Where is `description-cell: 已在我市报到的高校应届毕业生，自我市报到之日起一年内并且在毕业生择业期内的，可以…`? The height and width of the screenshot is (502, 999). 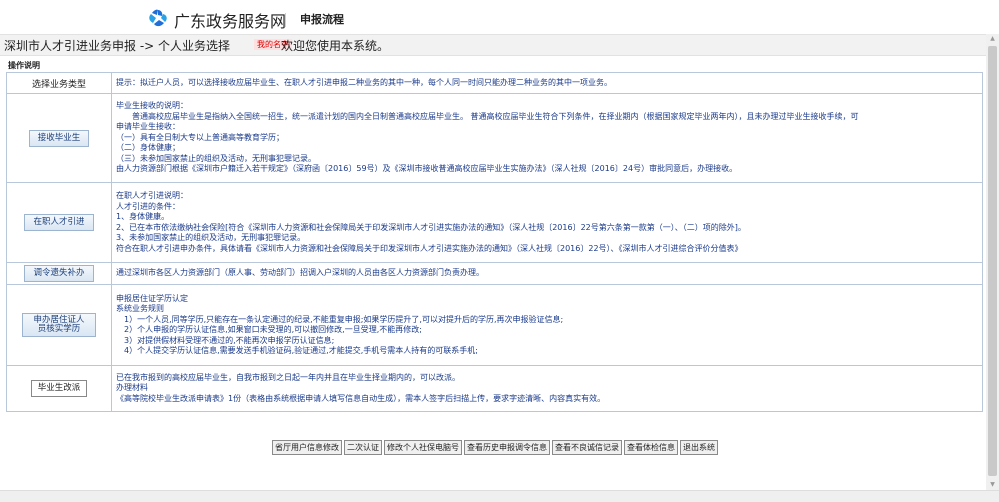
description-cell: 已在我市报到的高校应届毕业生，自我市报到之日起一年内并且在毕业生择业期内的，可以… is located at coordinates (547, 388).